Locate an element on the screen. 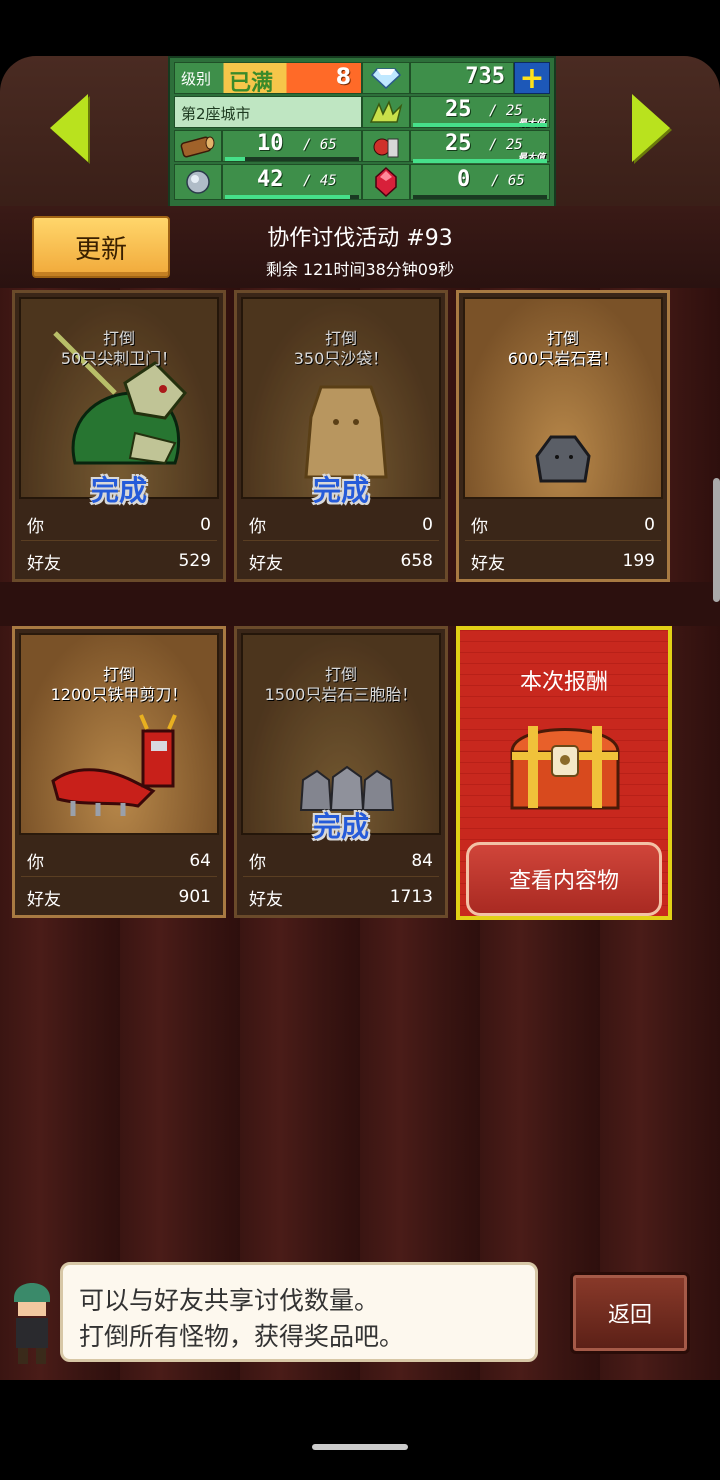 The height and width of the screenshot is (1480, 720). mission-line2: 350只沙袋！ is located at coordinates (341, 358).